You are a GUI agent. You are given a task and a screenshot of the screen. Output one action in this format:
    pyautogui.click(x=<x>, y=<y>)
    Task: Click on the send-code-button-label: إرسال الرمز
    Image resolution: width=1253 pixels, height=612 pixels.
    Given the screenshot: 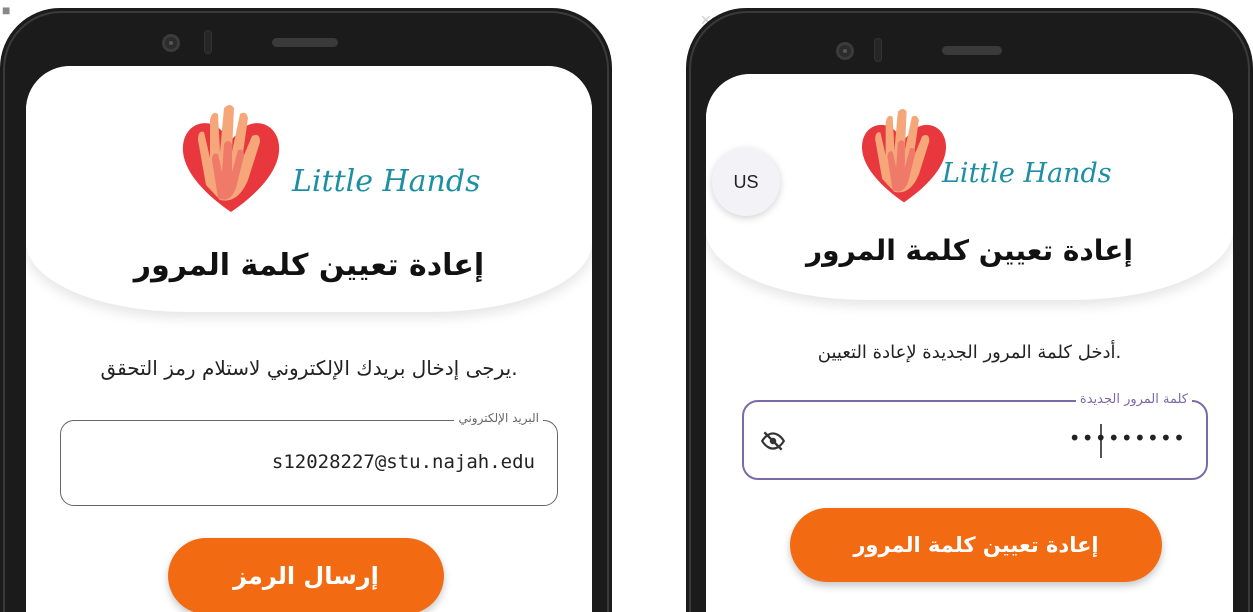 What is the action you would take?
    pyautogui.click(x=306, y=576)
    